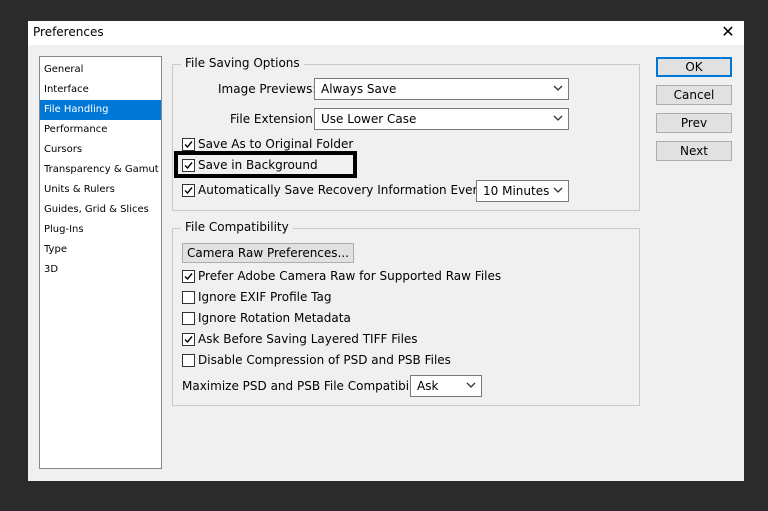  Describe the element at coordinates (728, 32) in the screenshot. I see `close-icon: ✕` at that location.